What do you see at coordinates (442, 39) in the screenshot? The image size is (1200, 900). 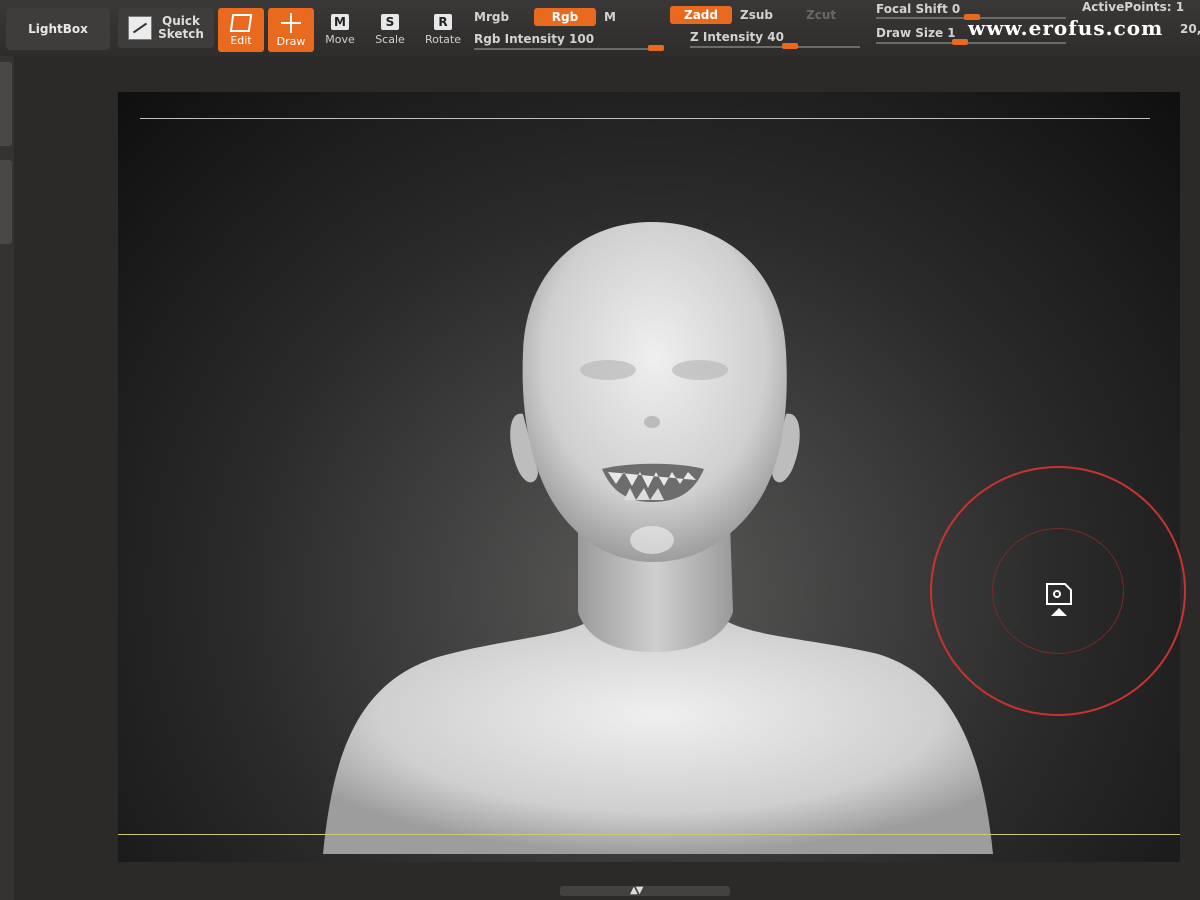 I see `rotate-label: Rotate` at bounding box center [442, 39].